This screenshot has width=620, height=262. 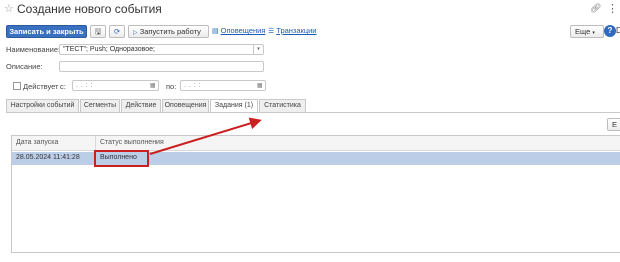 What do you see at coordinates (271, 31) in the screenshot?
I see `transactions-icon: ☰` at bounding box center [271, 31].